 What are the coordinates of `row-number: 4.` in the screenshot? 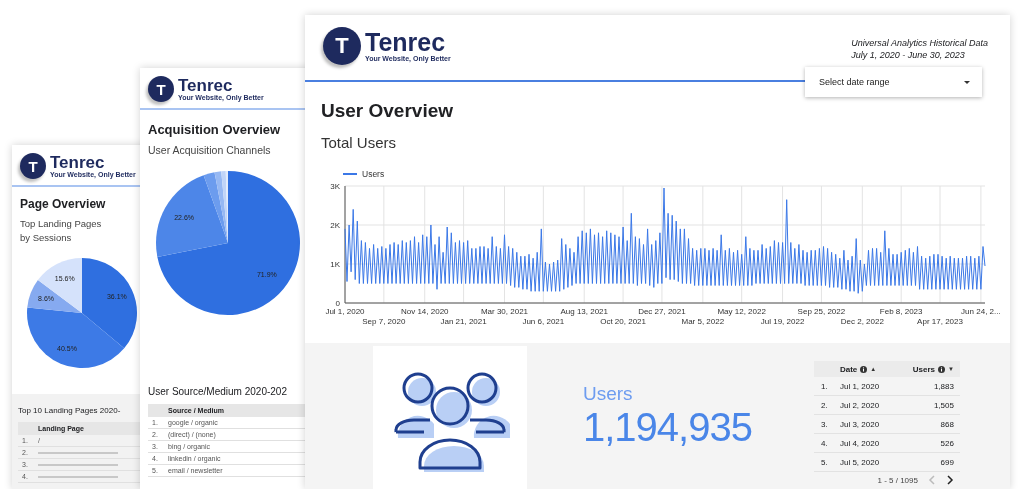 It's located at (824, 443).